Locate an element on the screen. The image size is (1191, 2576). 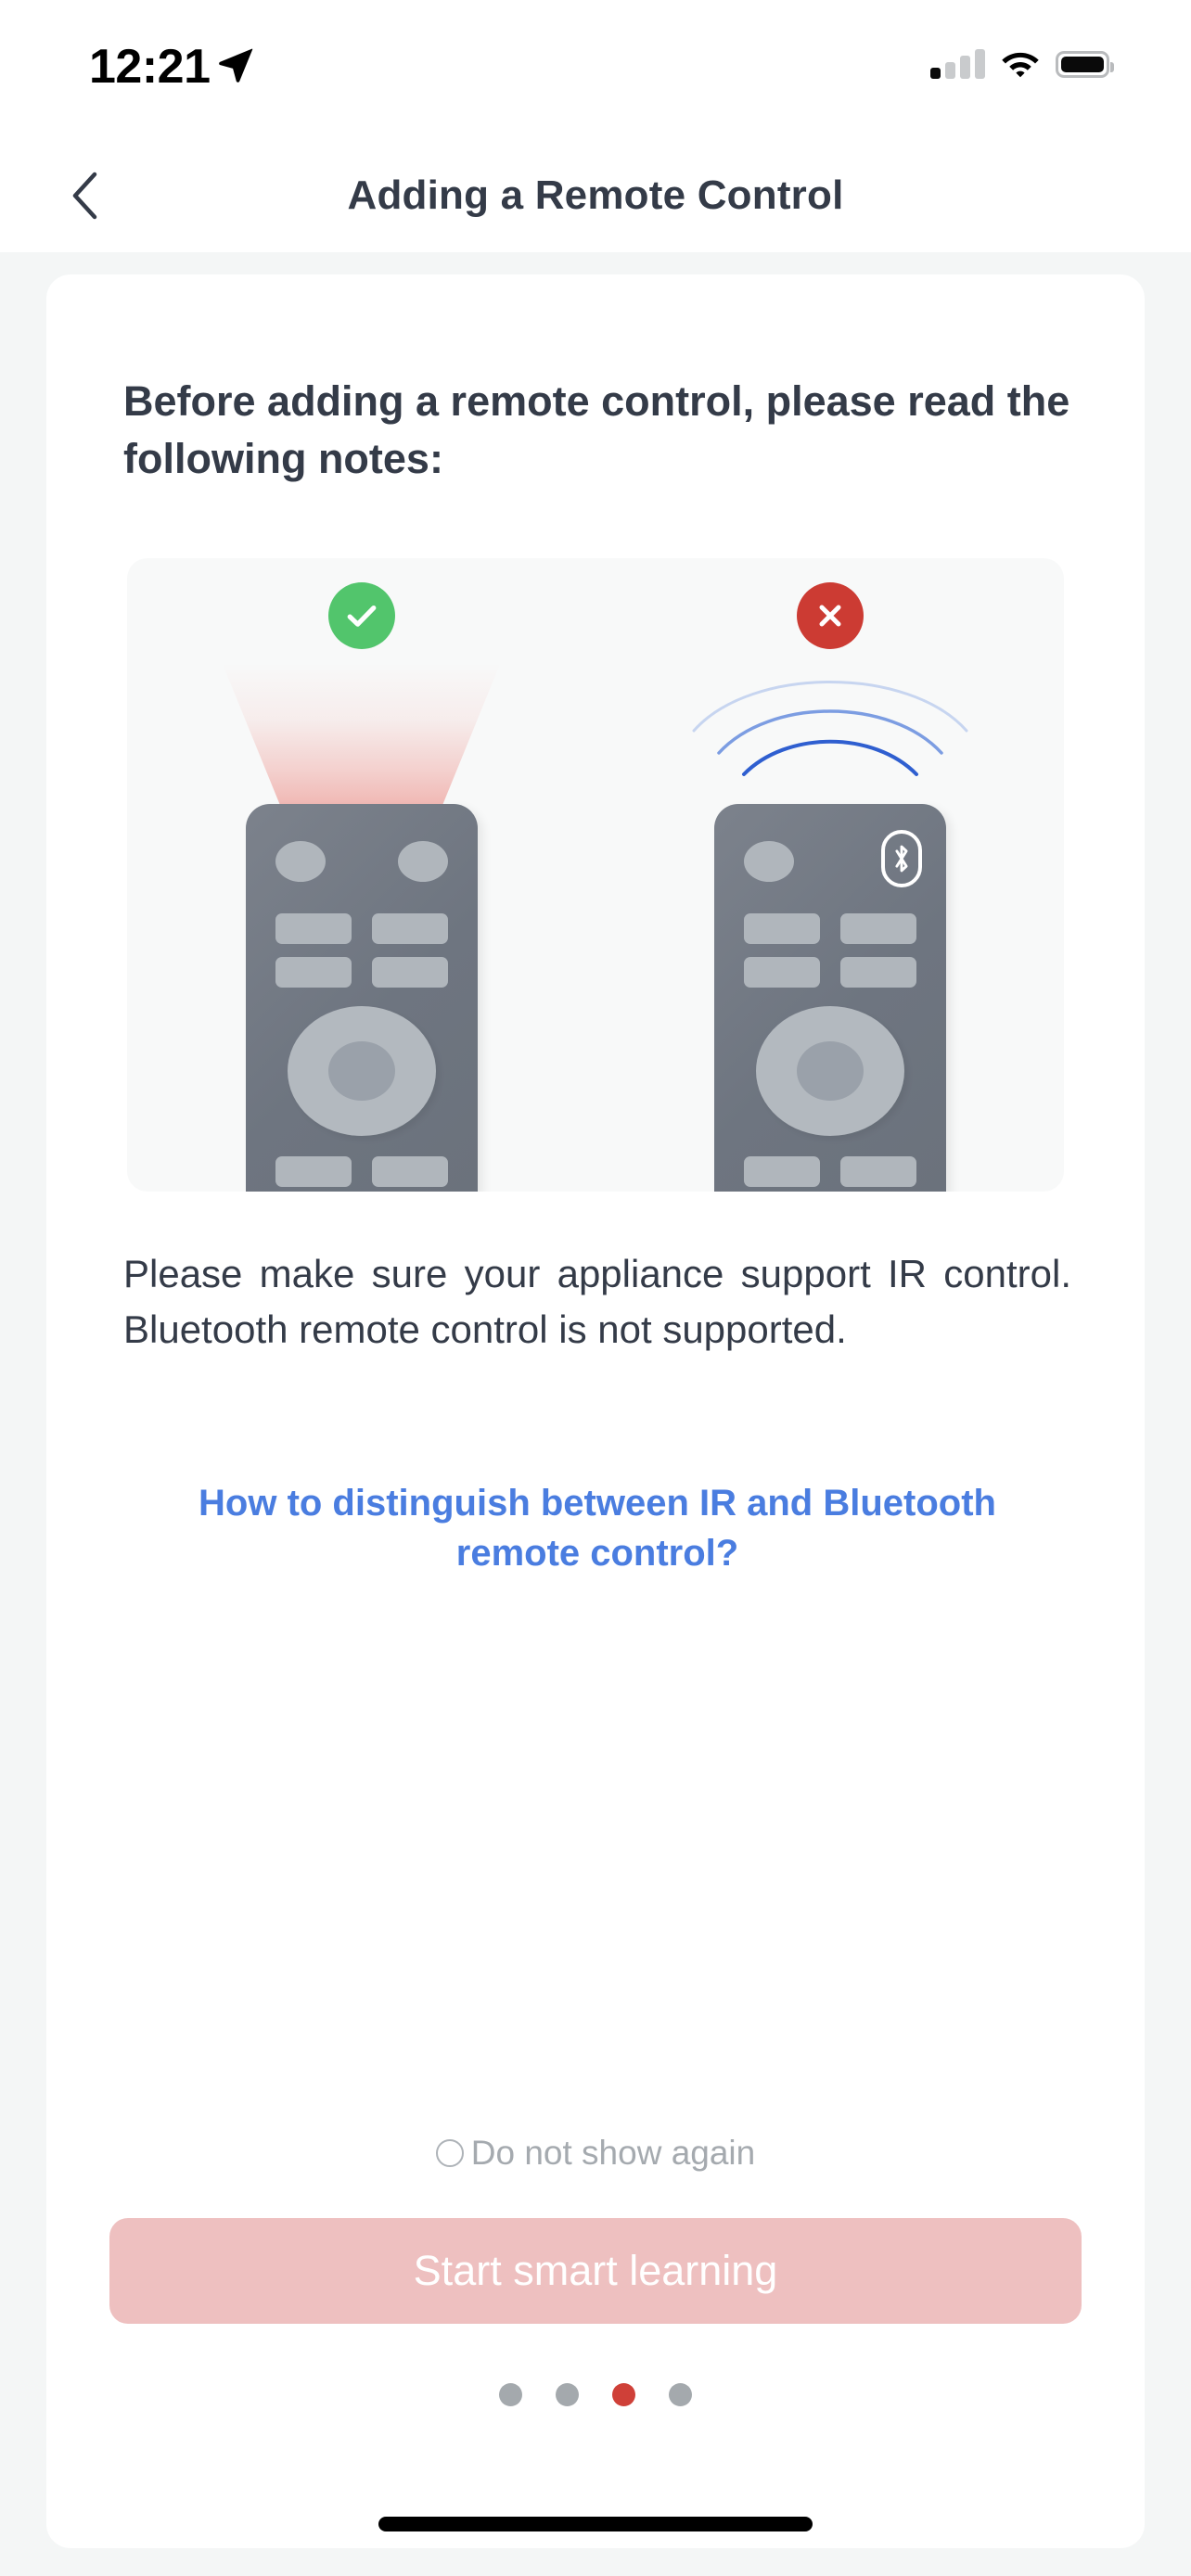
location-arrow-icon is located at coordinates (236, 66).